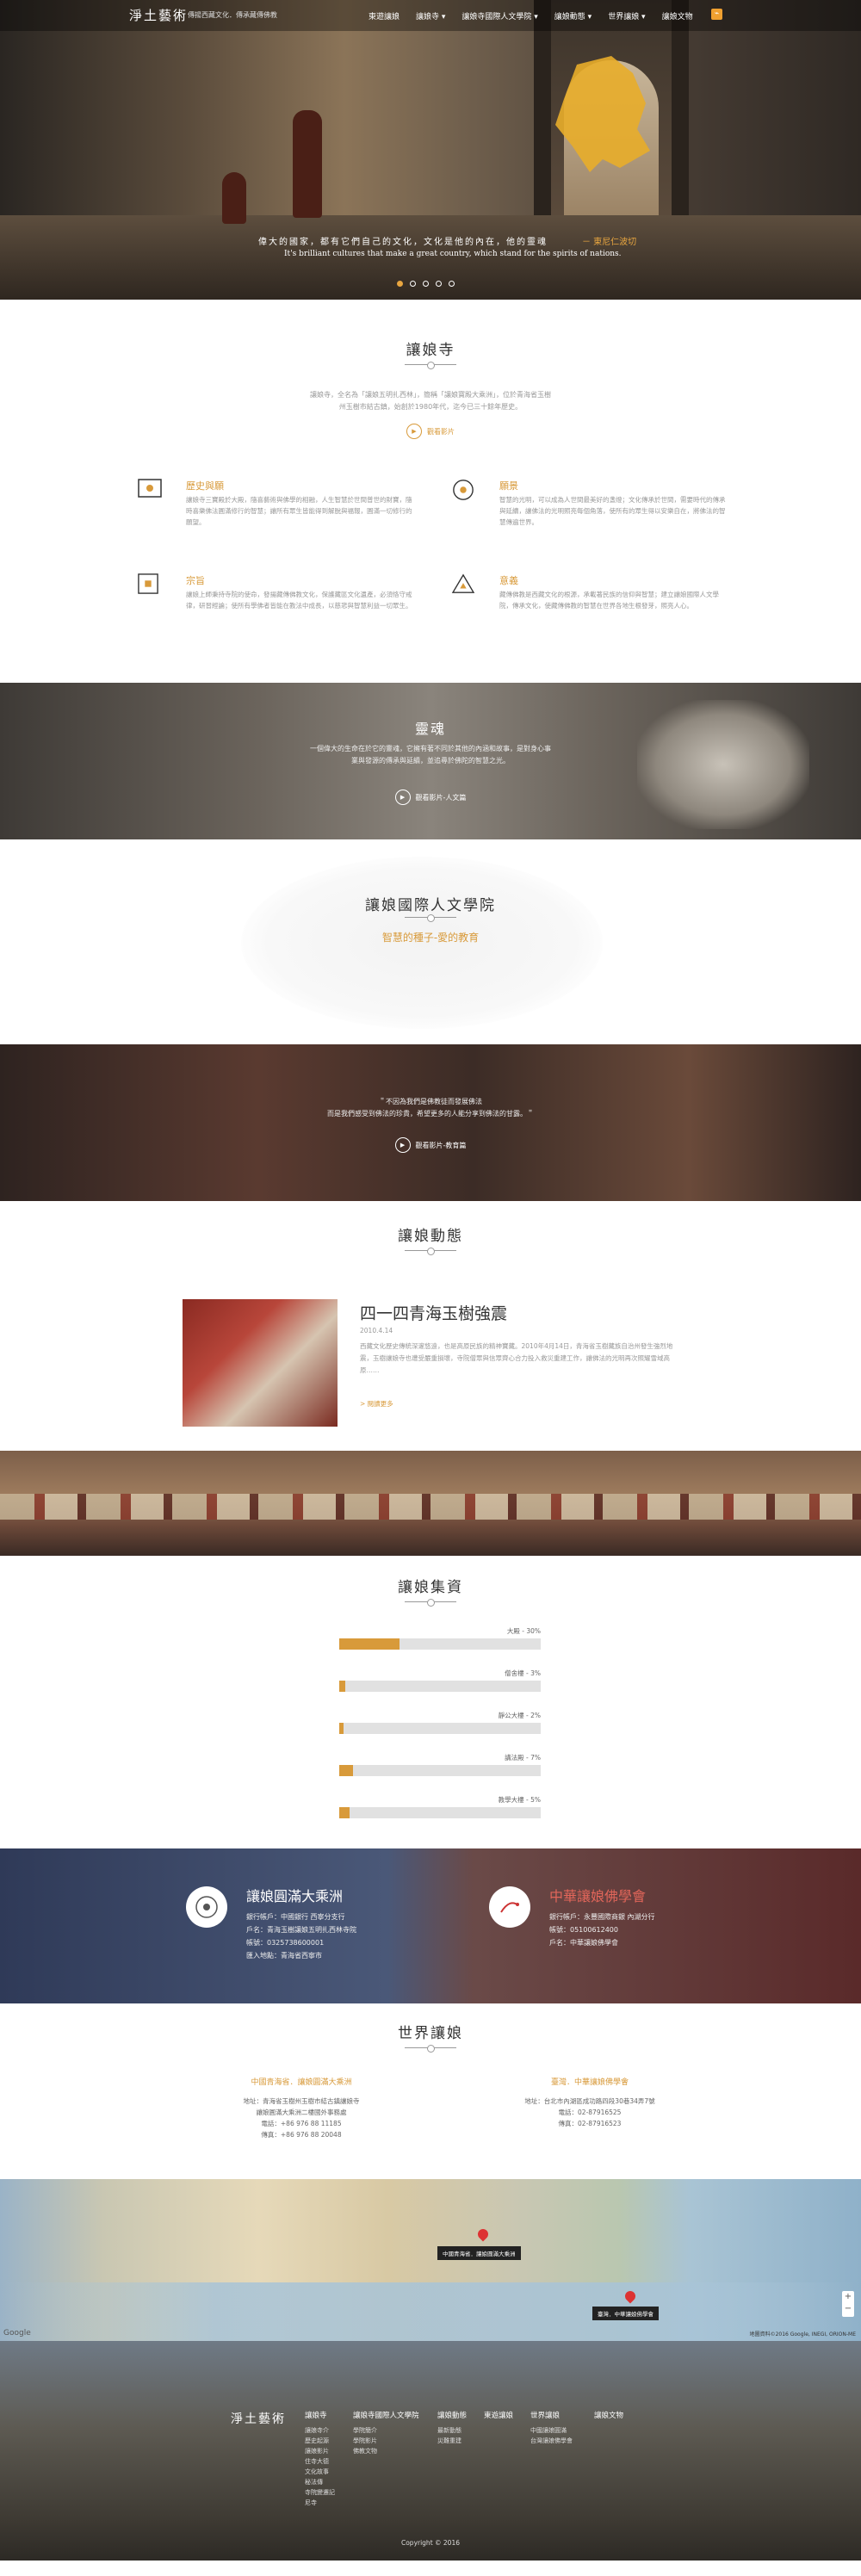 The image size is (861, 2576). What do you see at coordinates (195, 581) in the screenshot?
I see `feature-title: 宗旨` at bounding box center [195, 581].